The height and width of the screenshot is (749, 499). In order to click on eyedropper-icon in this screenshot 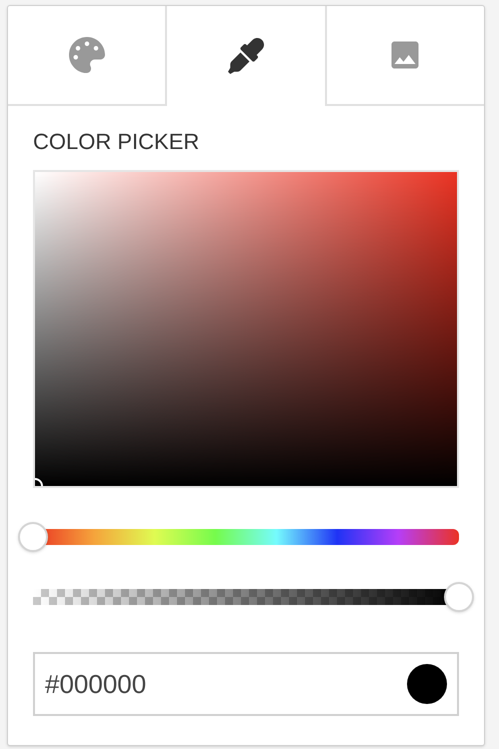, I will do `click(246, 56)`.